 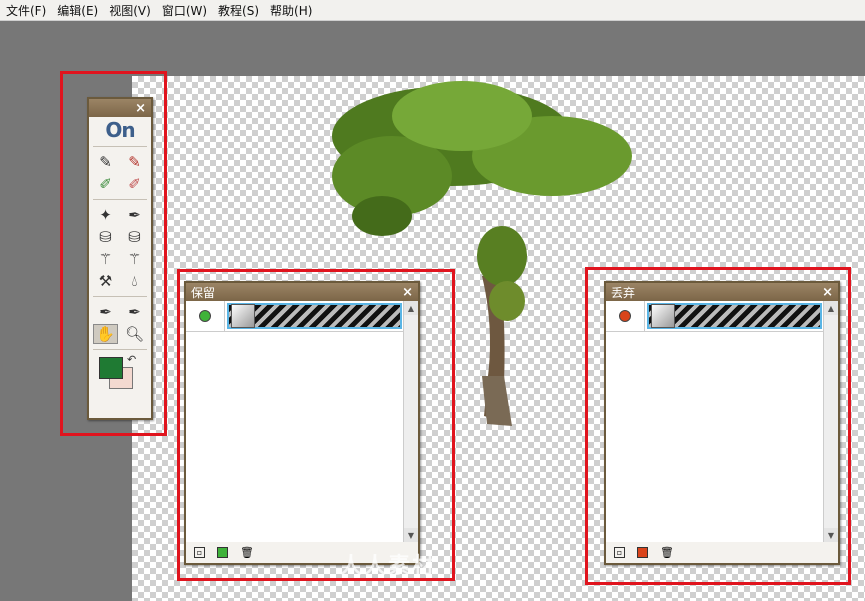 I want to click on magic-wand-icon: ⚚, so click(x=105, y=259).